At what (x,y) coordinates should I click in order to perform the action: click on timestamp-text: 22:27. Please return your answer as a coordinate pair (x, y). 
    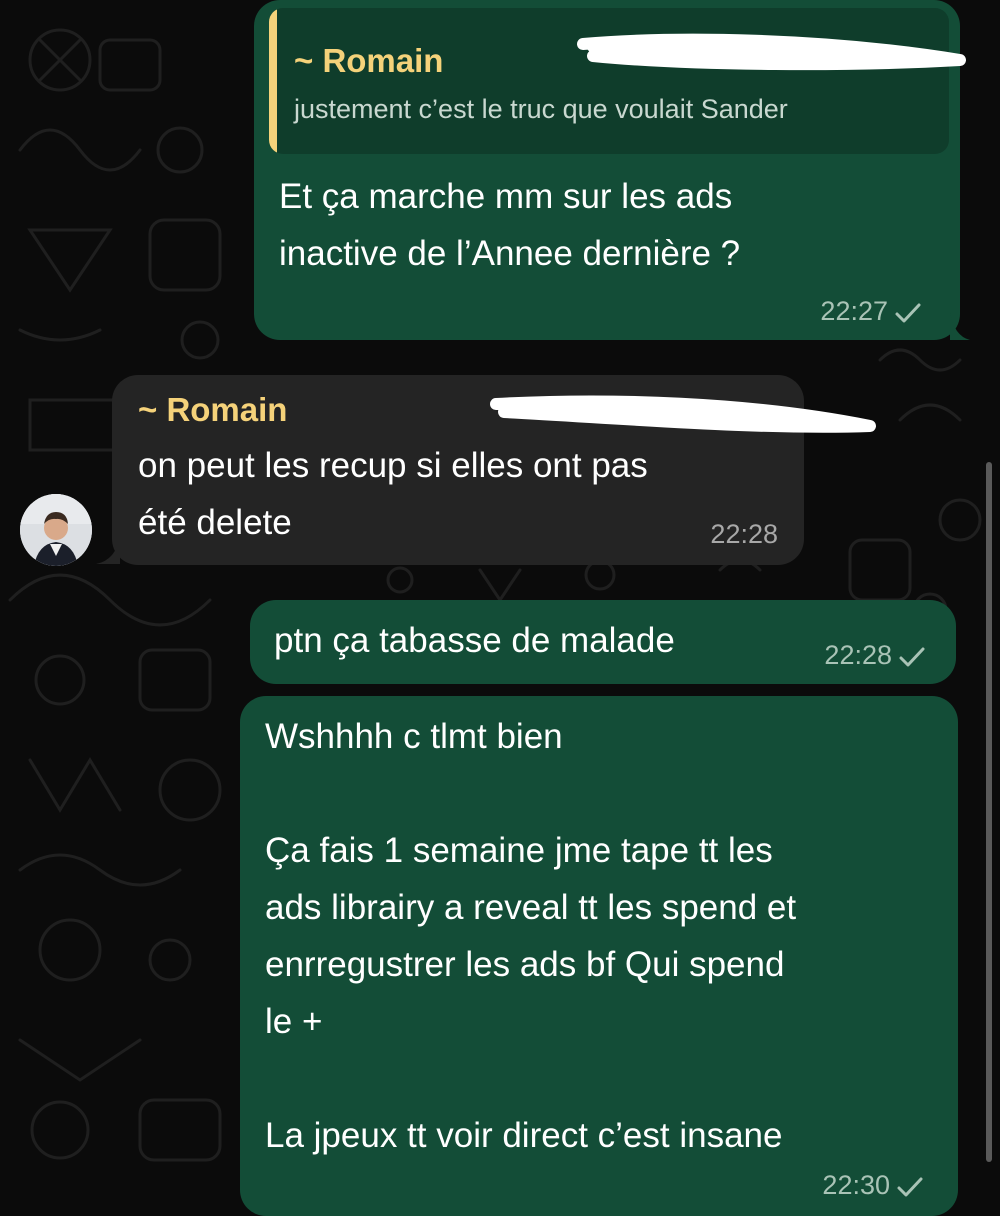
    Looking at the image, I should click on (854, 311).